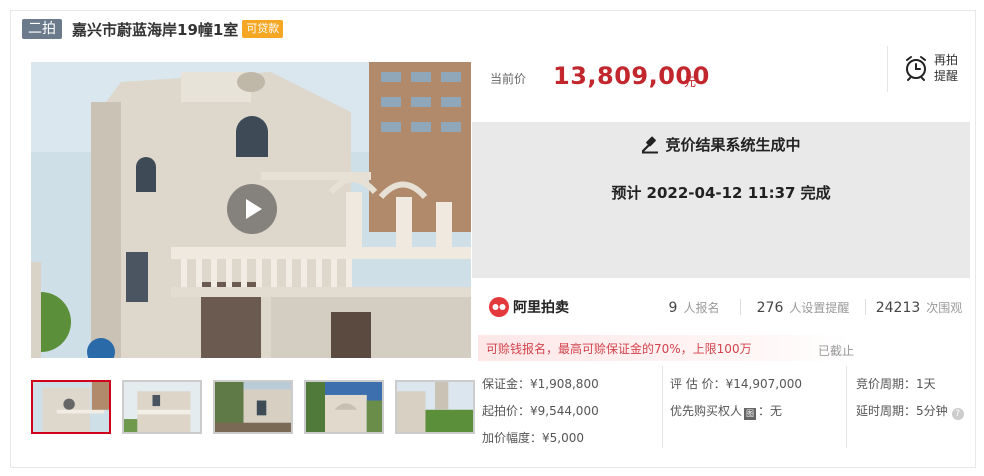 The height and width of the screenshot is (476, 984). I want to click on stats-row: 阿里拍卖 9 人报名 276 人设置提醒 24213 次围观, so click(725, 307).